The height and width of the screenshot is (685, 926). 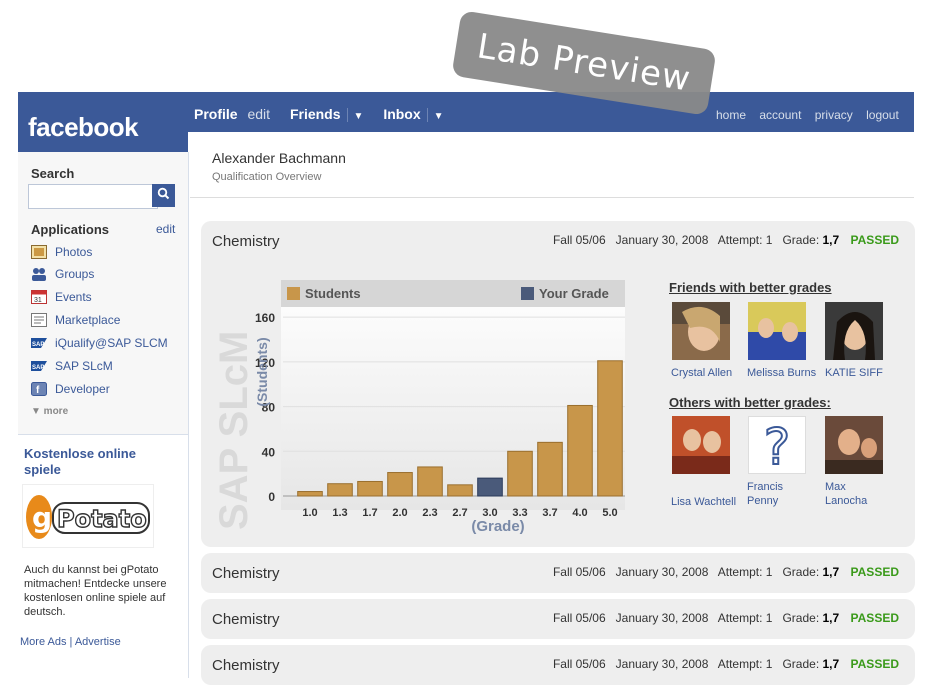 What do you see at coordinates (401, 114) in the screenshot?
I see `nav-inbox-link: Inbox` at bounding box center [401, 114].